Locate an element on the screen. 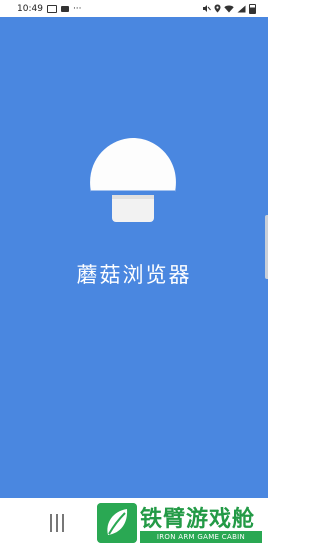 The image size is (320, 550). edge-panel-handle is located at coordinates (266, 247).